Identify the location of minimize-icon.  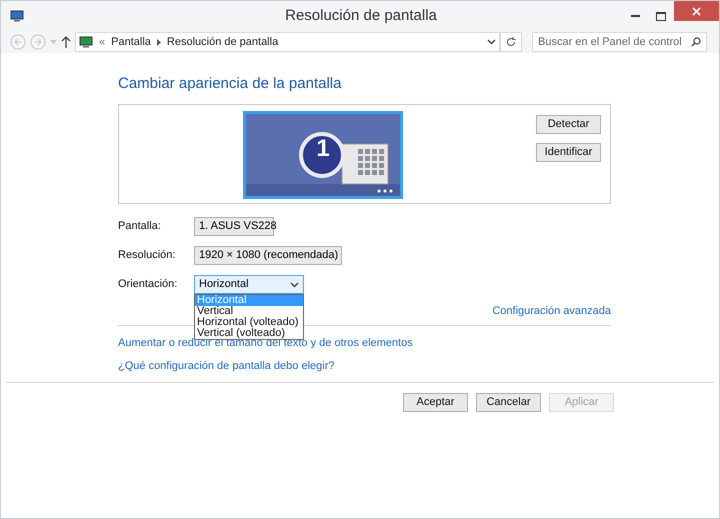
(635, 16).